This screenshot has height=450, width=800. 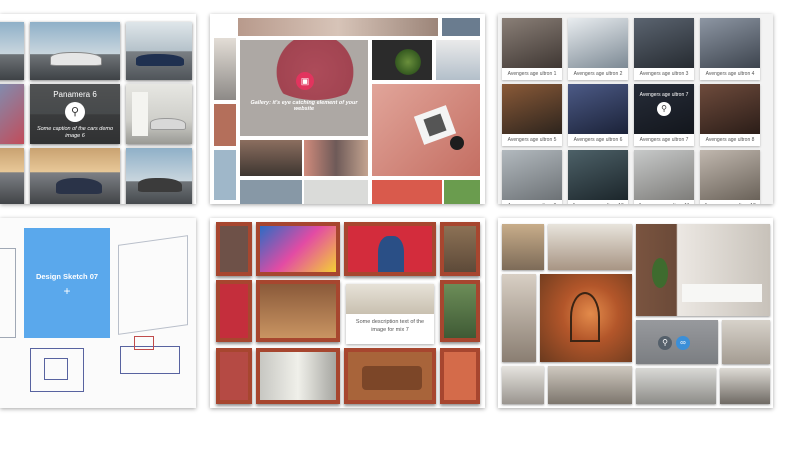 What do you see at coordinates (402, 60) in the screenshot?
I see `gallery-tile-food` at bounding box center [402, 60].